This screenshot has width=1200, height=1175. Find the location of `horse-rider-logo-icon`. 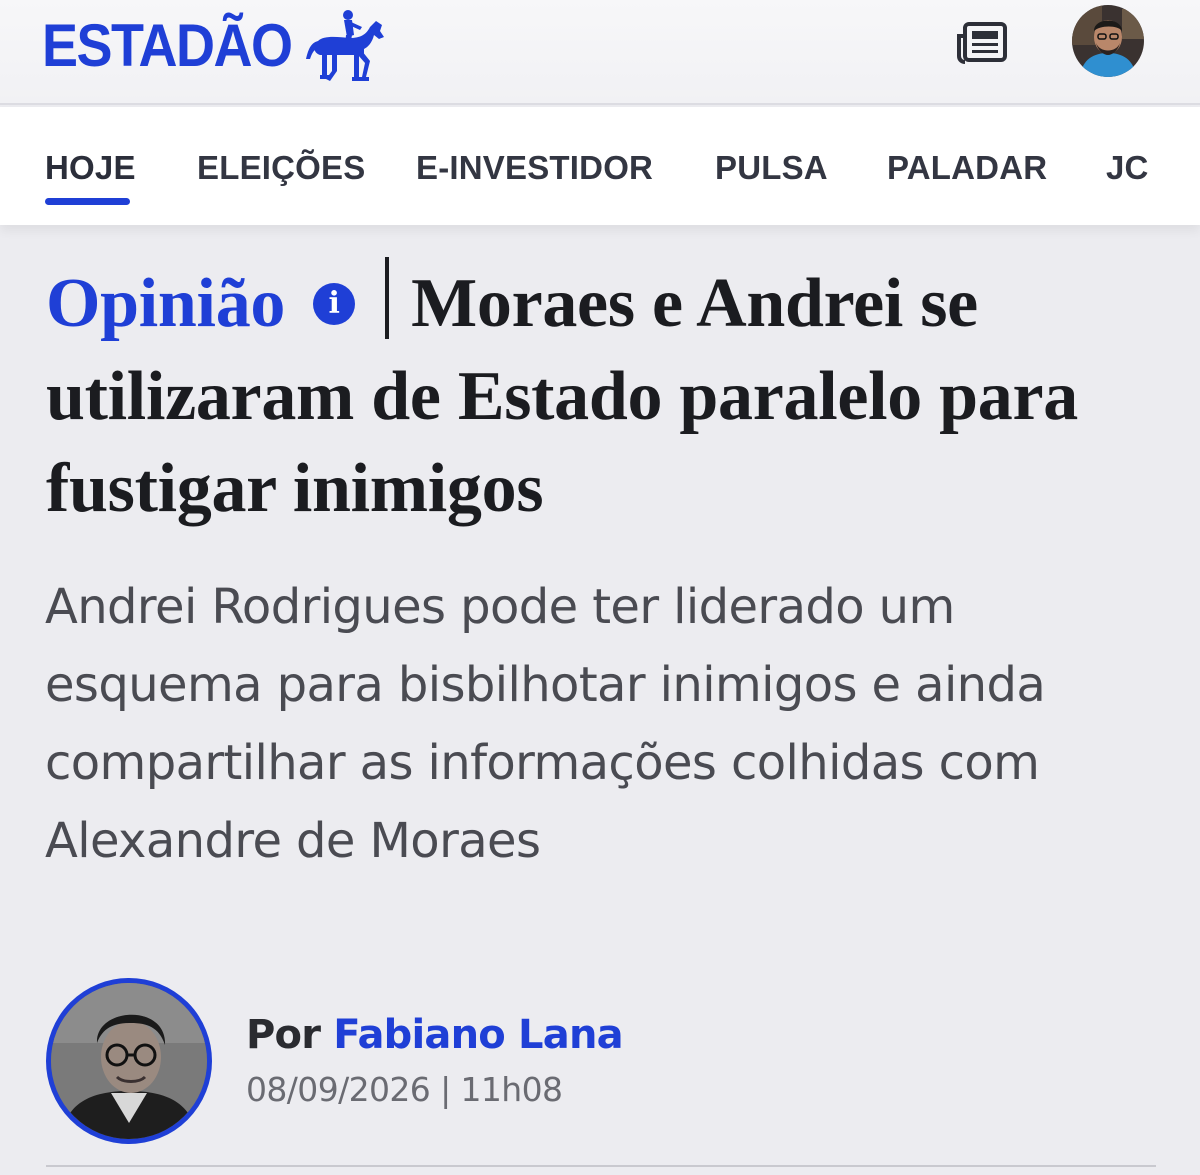

horse-rider-logo-icon is located at coordinates (344, 45).